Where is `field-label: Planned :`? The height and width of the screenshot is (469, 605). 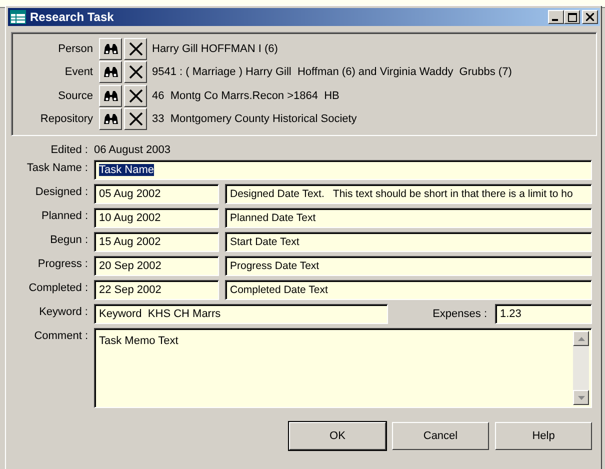 field-label: Planned : is located at coordinates (64, 215).